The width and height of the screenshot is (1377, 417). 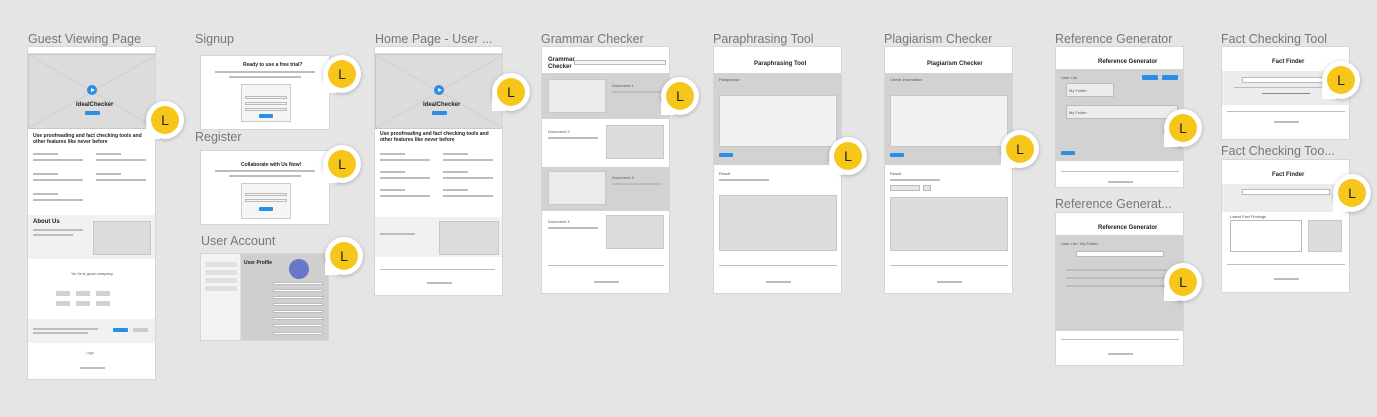 I want to click on frame-title-reference: Reference Generator, so click(x=1120, y=39).